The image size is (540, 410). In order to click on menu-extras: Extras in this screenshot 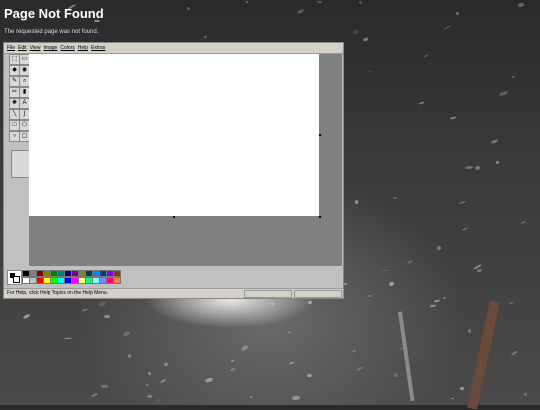, I will do `click(98, 48)`.